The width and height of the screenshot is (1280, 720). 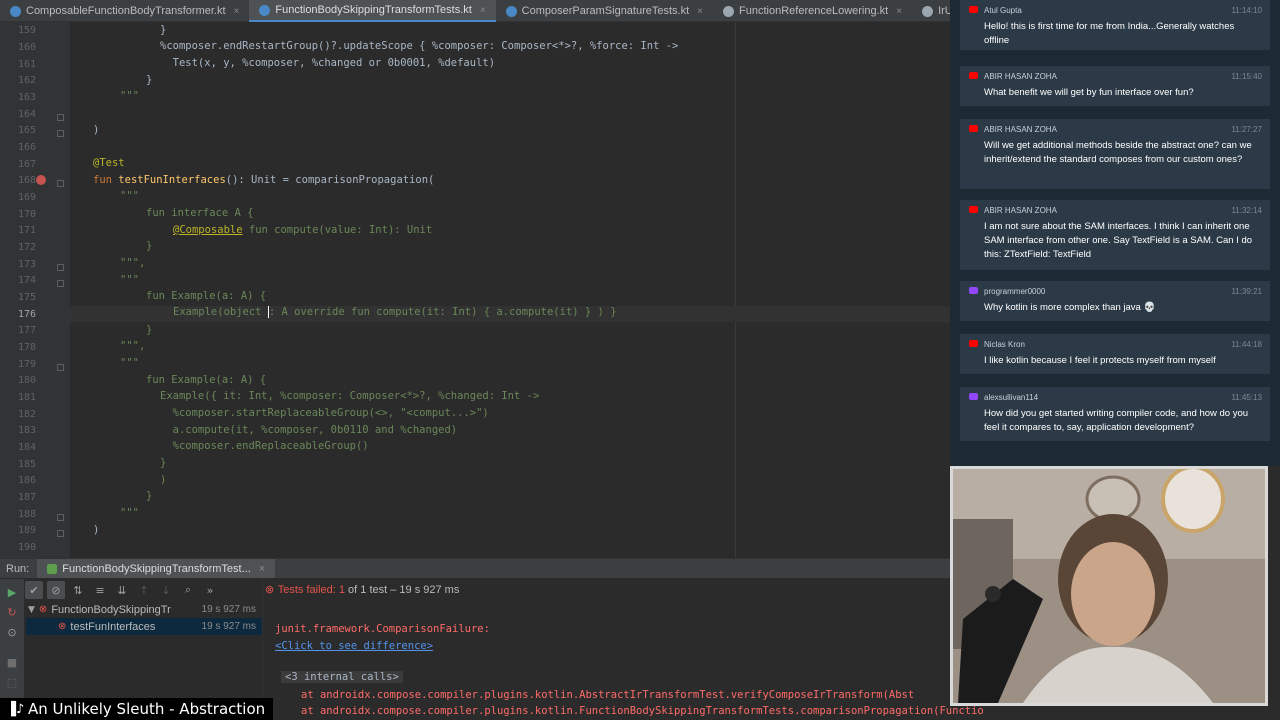 I want to click on folded-internal-calls: <3 internal calls>, so click(x=342, y=677).